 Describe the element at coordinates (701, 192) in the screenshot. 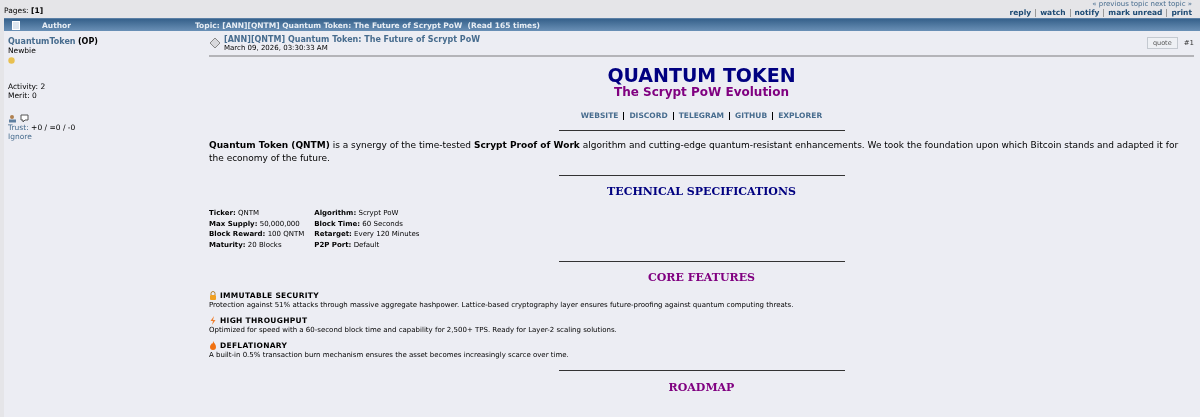

I see `section-heading: TECHNICAL SPECIFICATIONS` at that location.